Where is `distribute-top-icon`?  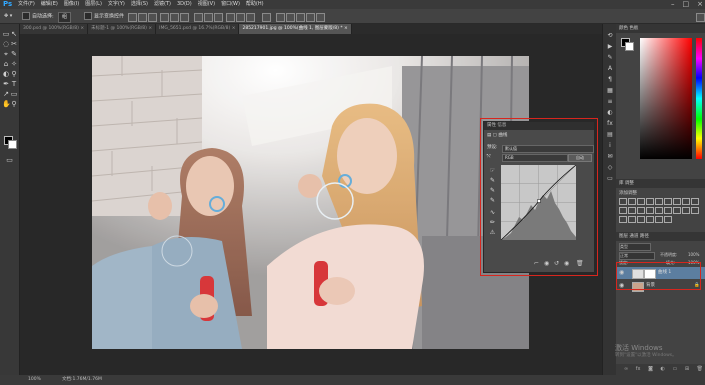
distribute-top-icon is located at coordinates (198, 17).